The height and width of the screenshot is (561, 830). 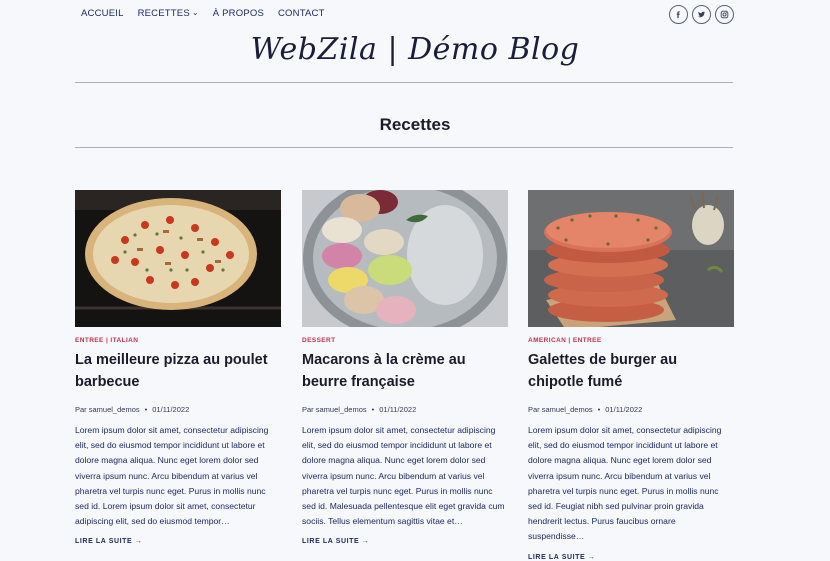 What do you see at coordinates (178, 258) in the screenshot?
I see `post-thumbnail-pizza` at bounding box center [178, 258].